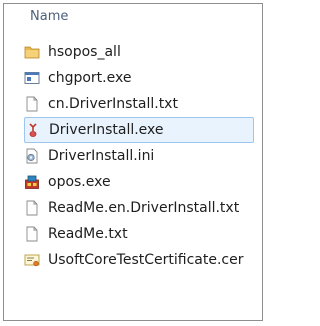 Image resolution: width=320 pixels, height=326 pixels. Describe the element at coordinates (146, 260) in the screenshot. I see `file-name: UsoftCoreTestCertificate.cer` at that location.